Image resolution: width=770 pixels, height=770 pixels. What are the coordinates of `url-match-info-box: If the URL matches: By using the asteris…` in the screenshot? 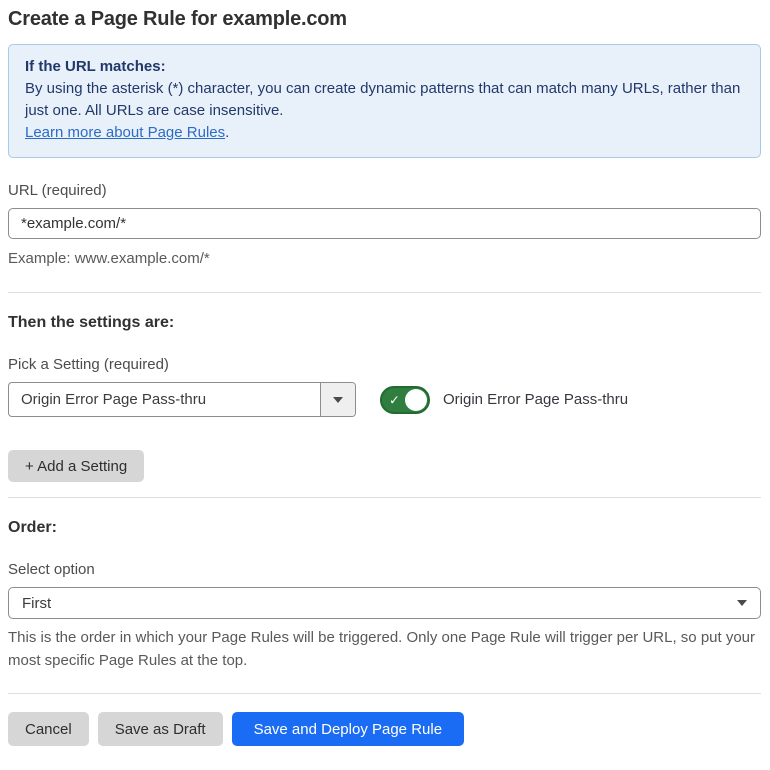 It's located at (384, 101).